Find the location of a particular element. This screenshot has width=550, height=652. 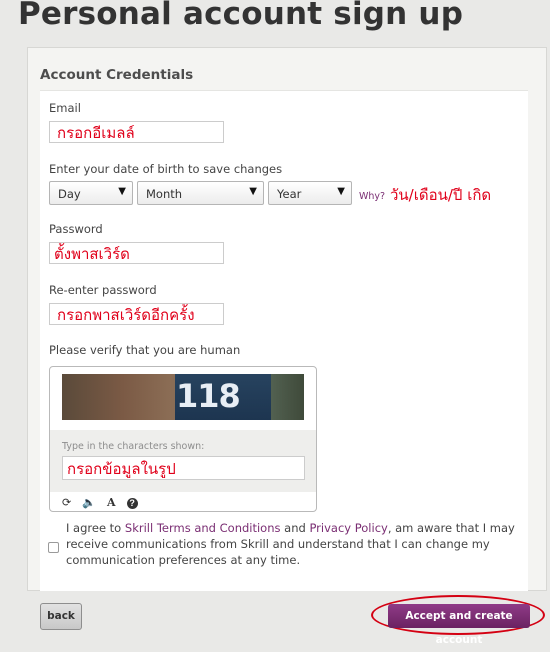

human-verify-label: Please verify that you are human is located at coordinates (145, 350).